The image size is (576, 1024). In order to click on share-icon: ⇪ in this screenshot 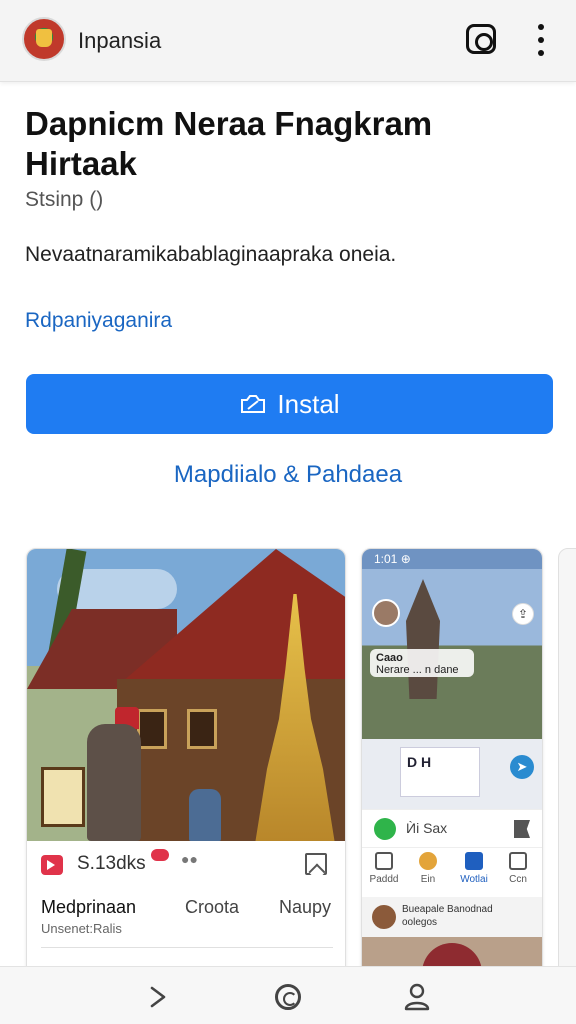, I will do `click(523, 614)`.